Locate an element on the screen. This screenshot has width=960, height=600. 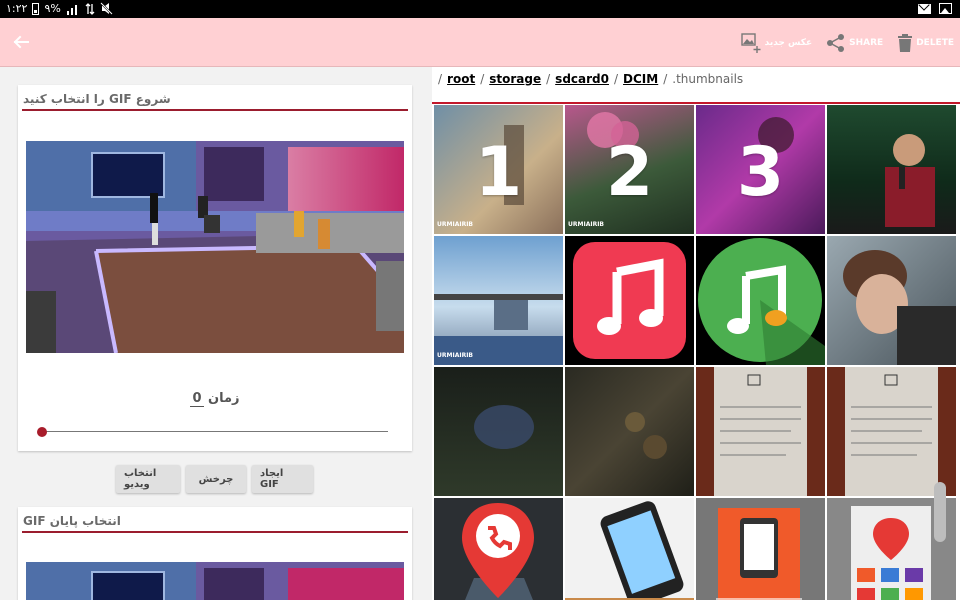
new-photo-label: عکس جدید is located at coordinates (788, 43).